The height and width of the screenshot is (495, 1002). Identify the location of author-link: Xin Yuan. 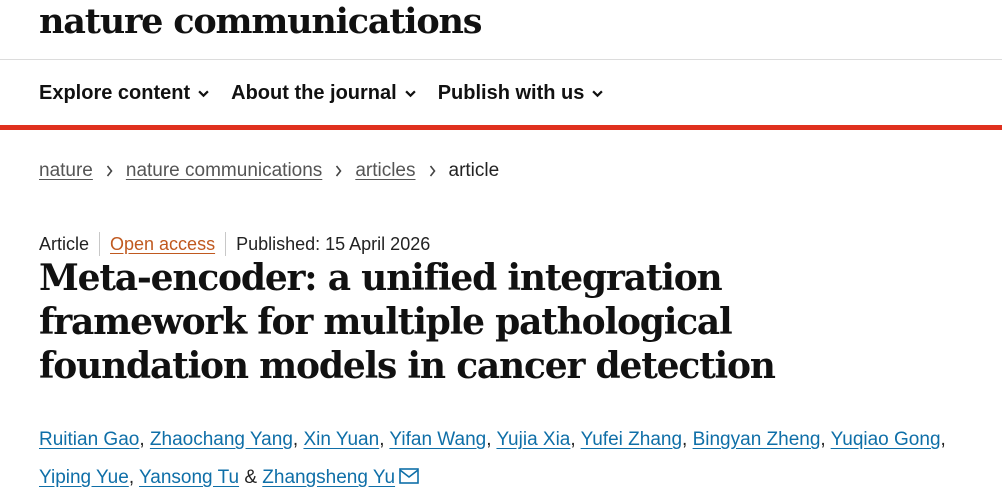
(341, 439).